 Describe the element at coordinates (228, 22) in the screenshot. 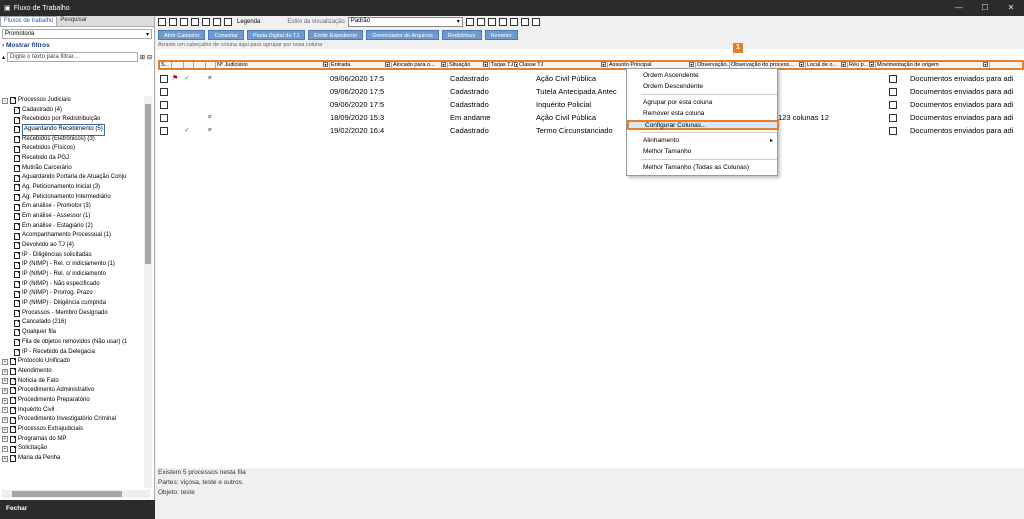

I see `legend-icon` at that location.